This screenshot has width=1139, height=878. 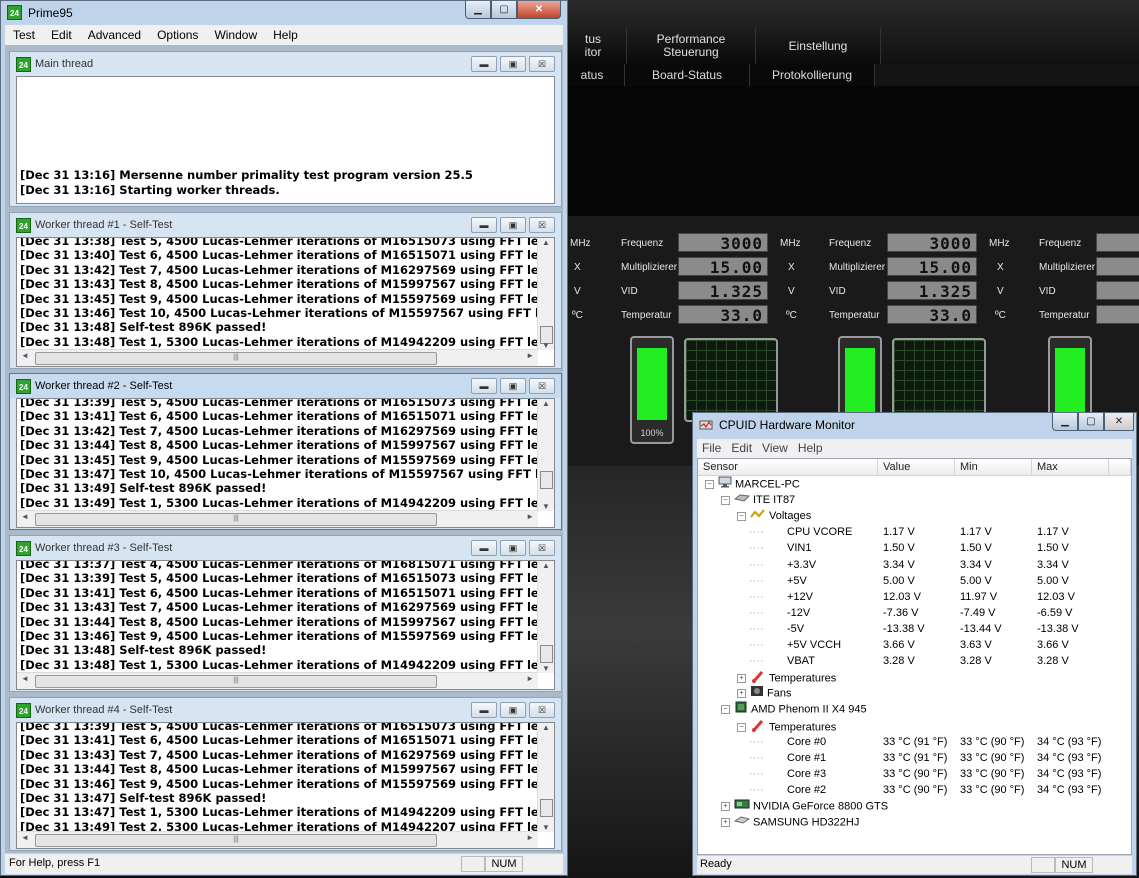 What do you see at coordinates (913, 597) in the screenshot?
I see `sensor-reading-row: +12V ···· 12.03 V 11.97 V 12.03 V` at bounding box center [913, 597].